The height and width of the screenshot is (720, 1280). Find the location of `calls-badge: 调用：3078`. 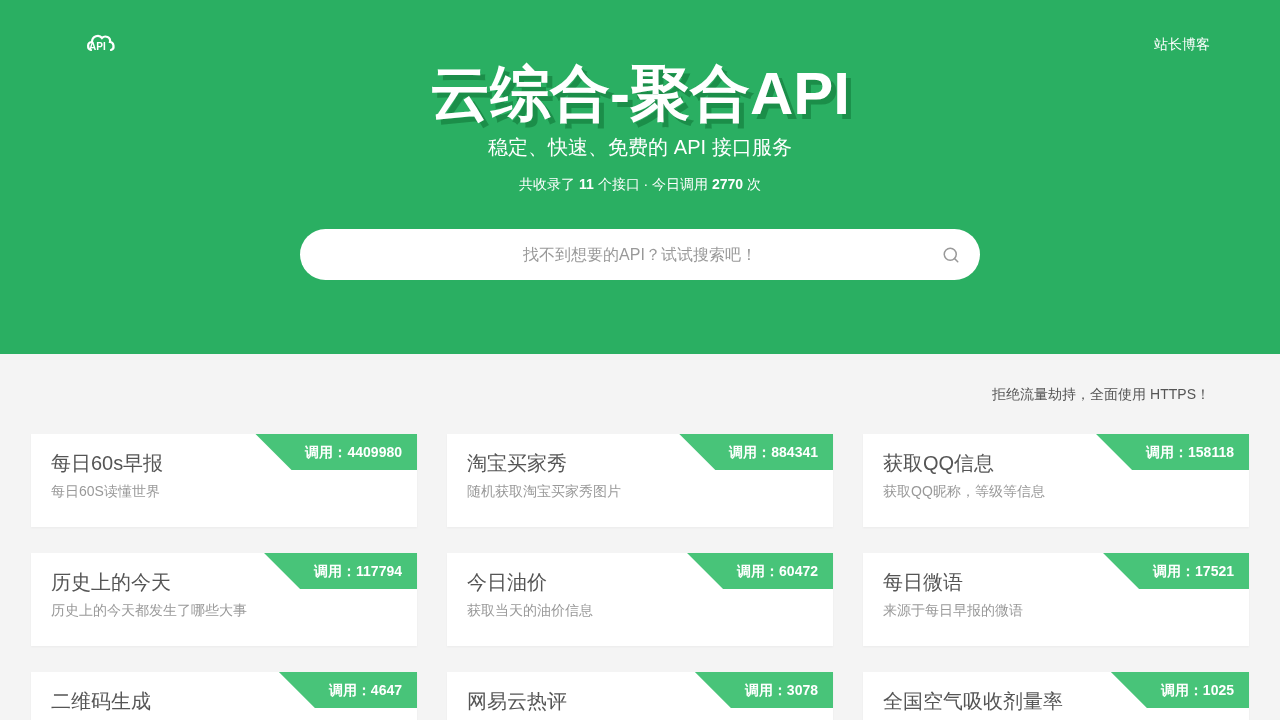

calls-badge: 调用：3078 is located at coordinates (763, 690).